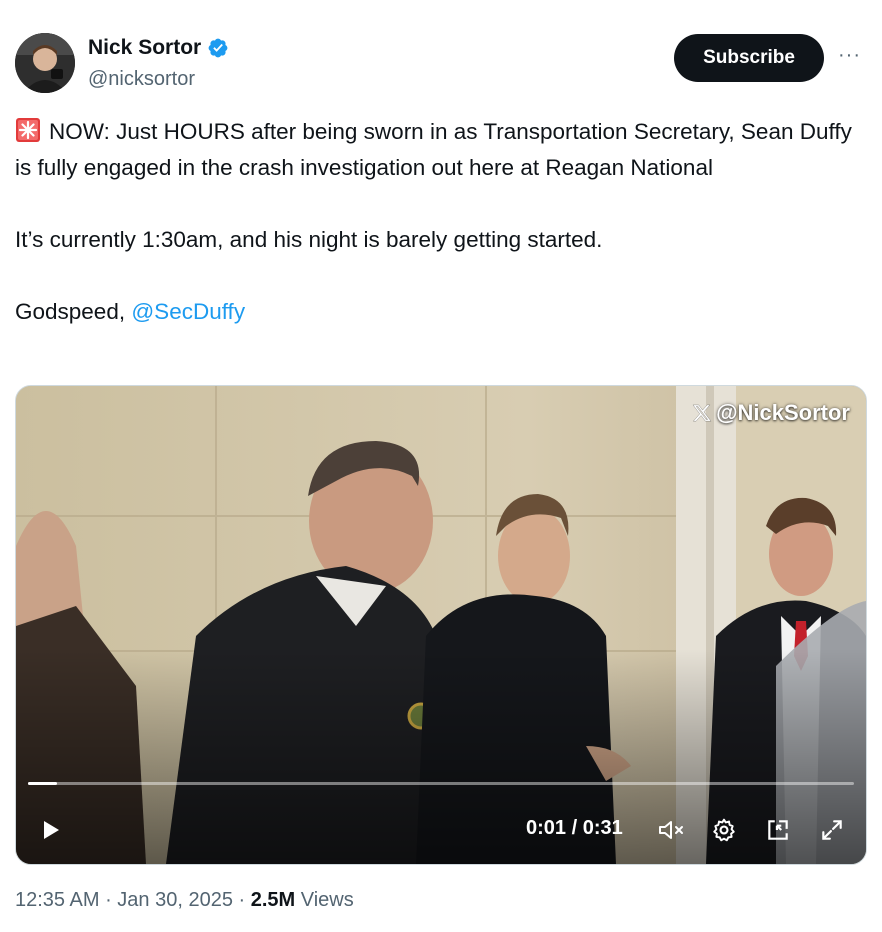 The height and width of the screenshot is (932, 882). What do you see at coordinates (45, 63) in the screenshot?
I see `avatar` at bounding box center [45, 63].